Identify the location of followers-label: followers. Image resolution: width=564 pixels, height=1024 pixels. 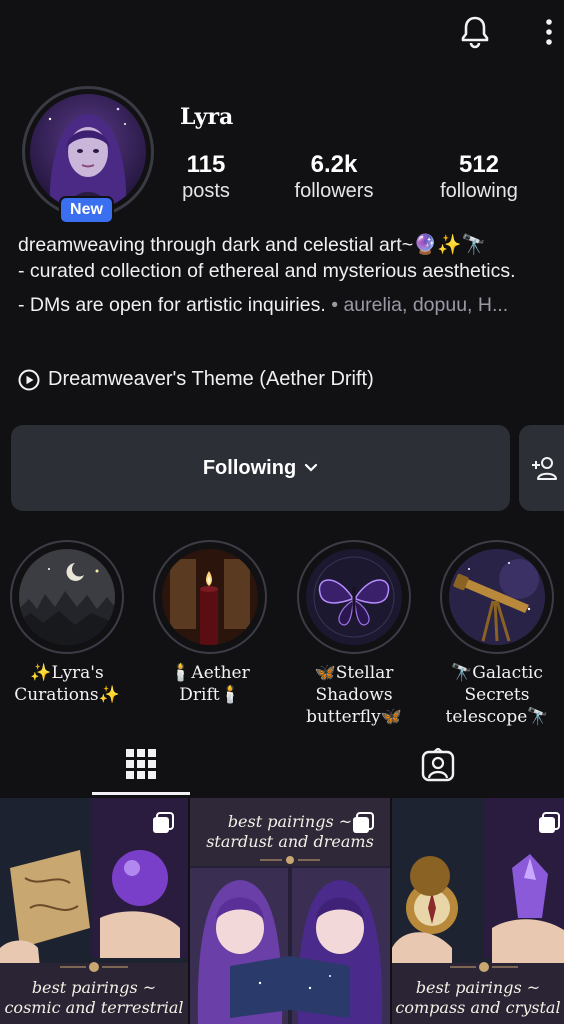
(334, 191).